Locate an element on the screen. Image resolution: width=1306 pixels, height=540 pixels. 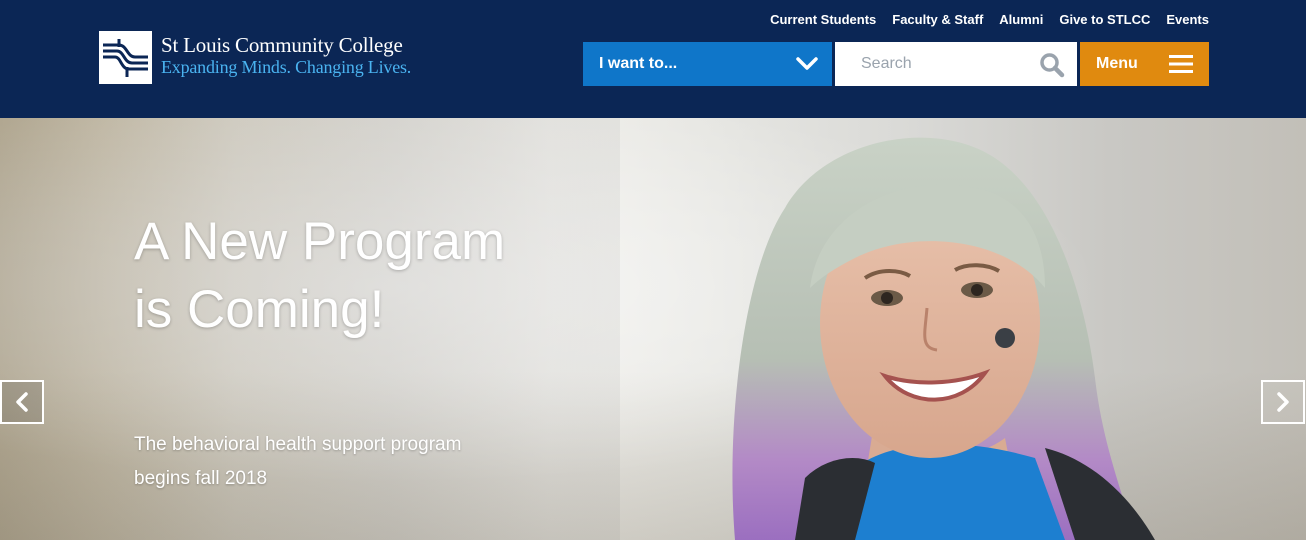
chevron-right-icon is located at coordinates (1283, 402).